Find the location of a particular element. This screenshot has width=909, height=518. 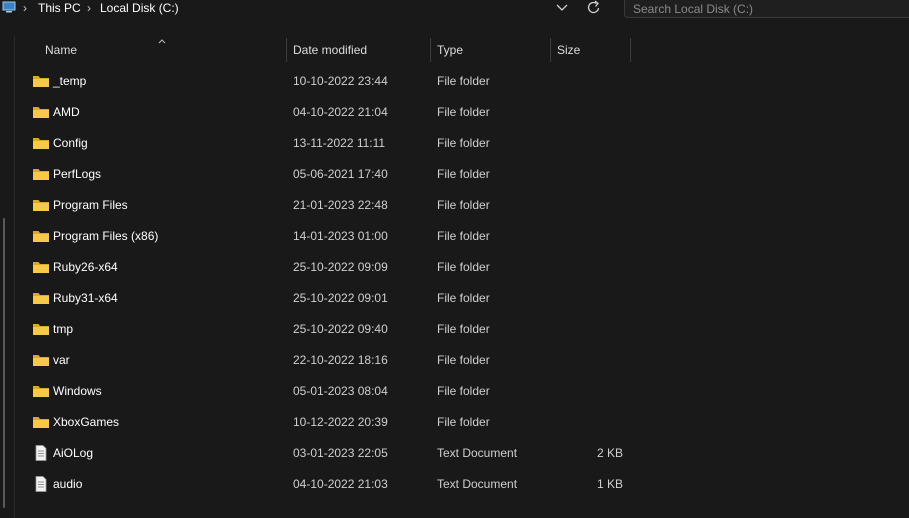

file-date-modified: 05-01-2023 08:04 is located at coordinates (340, 391).